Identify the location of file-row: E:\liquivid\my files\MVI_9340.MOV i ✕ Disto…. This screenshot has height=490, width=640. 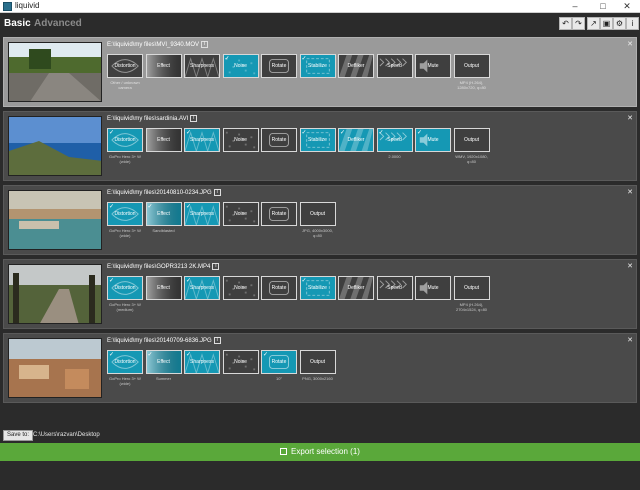
(320, 72).